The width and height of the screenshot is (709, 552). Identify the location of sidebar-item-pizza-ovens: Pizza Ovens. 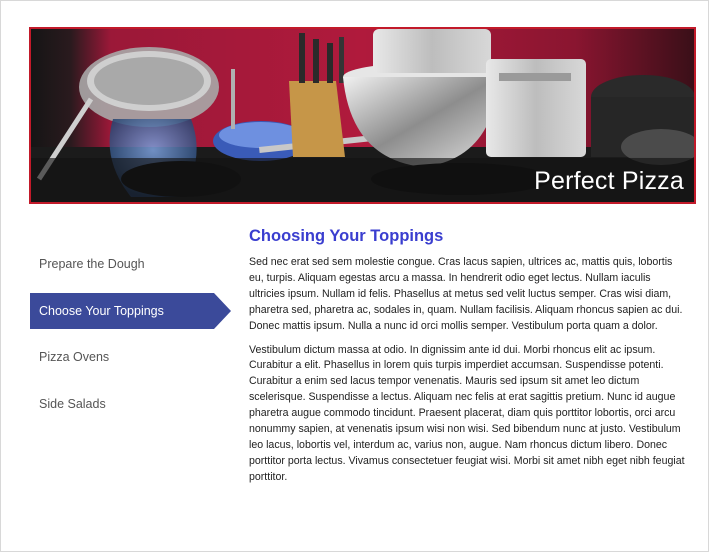
(137, 357).